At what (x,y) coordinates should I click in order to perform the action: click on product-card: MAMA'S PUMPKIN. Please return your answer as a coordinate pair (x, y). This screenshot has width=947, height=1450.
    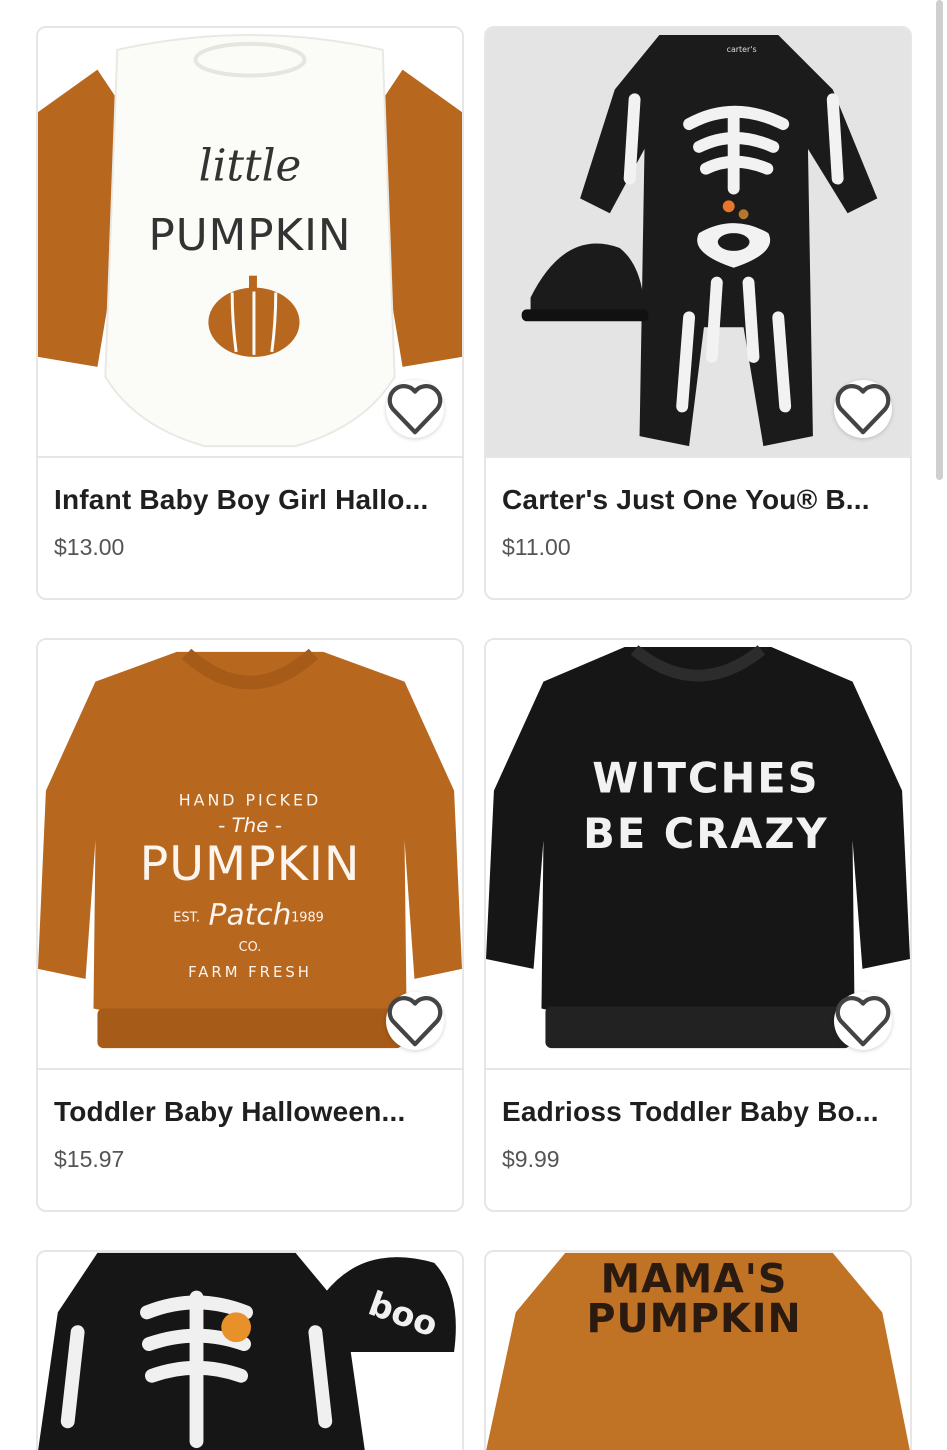
    Looking at the image, I should click on (698, 1350).